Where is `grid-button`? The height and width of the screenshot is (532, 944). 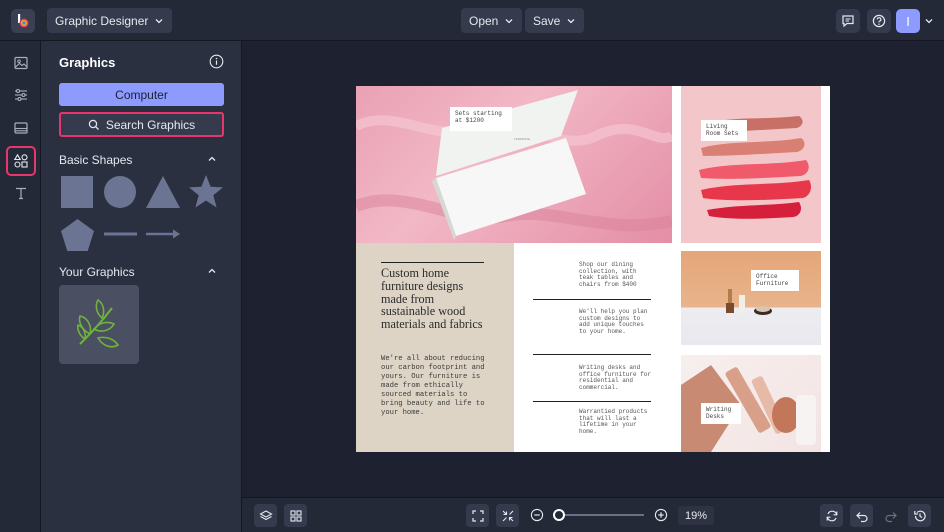 grid-button is located at coordinates (295, 515).